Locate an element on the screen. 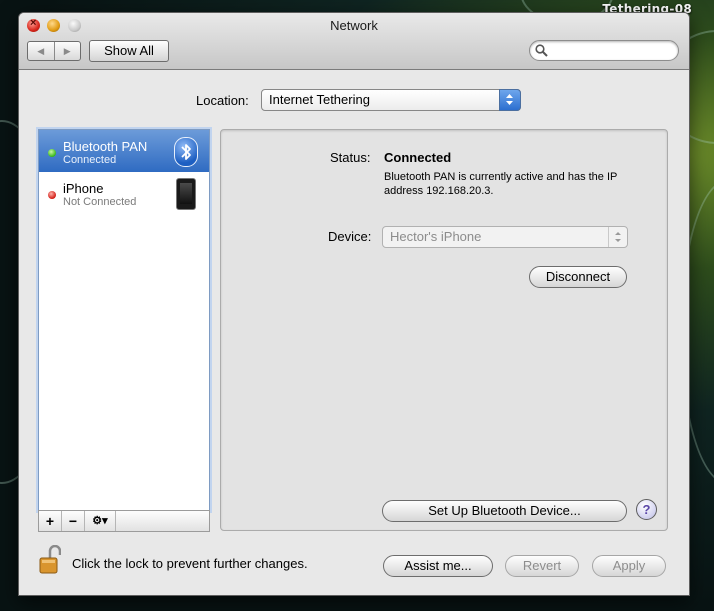 This screenshot has width=714, height=611. device-popup: Hector's iPhone is located at coordinates (505, 237).